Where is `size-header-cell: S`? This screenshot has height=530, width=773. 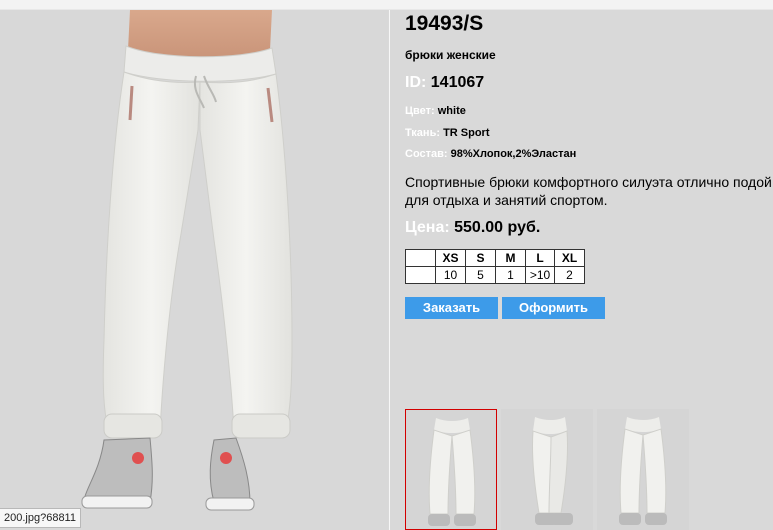 size-header-cell: S is located at coordinates (480, 258).